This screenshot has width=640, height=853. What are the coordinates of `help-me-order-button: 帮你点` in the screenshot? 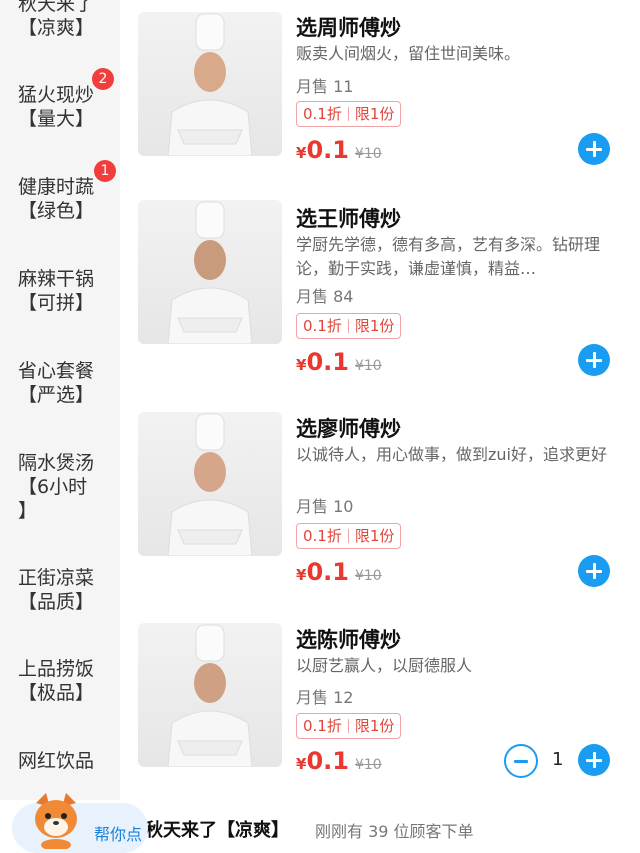 It's located at (80, 823).